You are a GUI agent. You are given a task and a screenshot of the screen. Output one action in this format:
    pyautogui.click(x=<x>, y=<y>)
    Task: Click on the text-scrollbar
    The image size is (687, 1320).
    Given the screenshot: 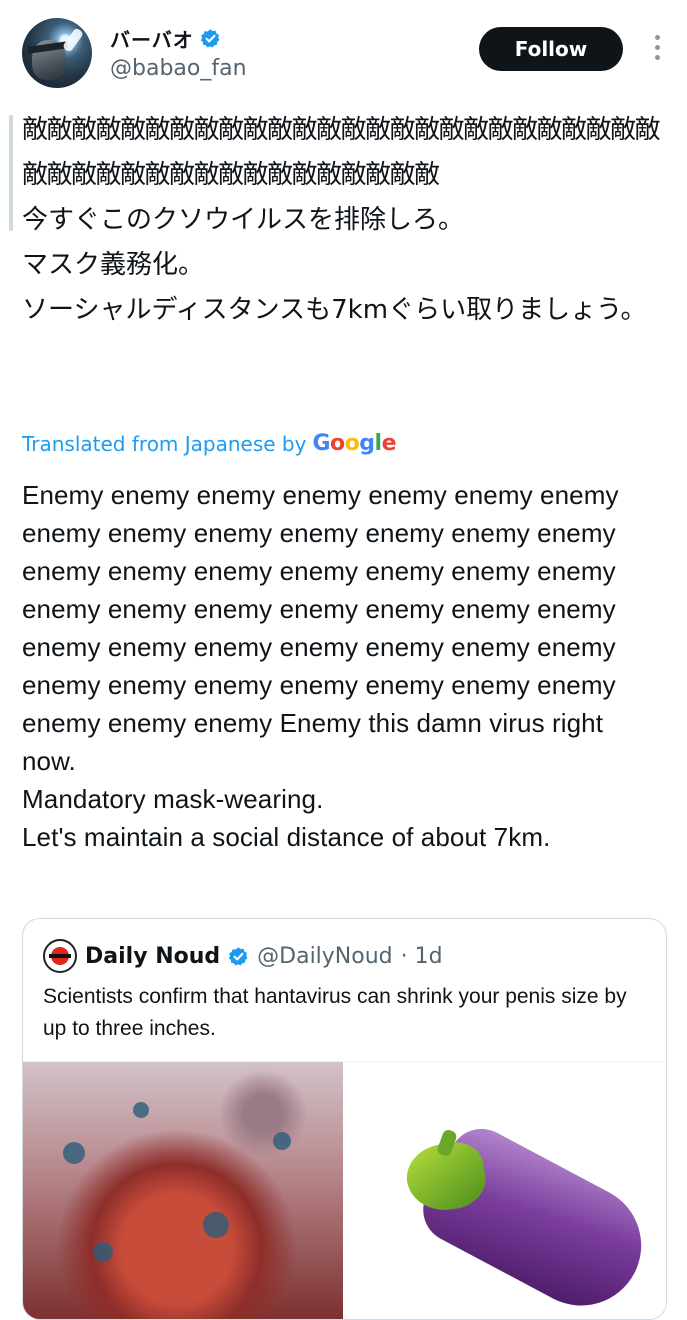 What is the action you would take?
    pyautogui.click(x=11, y=173)
    